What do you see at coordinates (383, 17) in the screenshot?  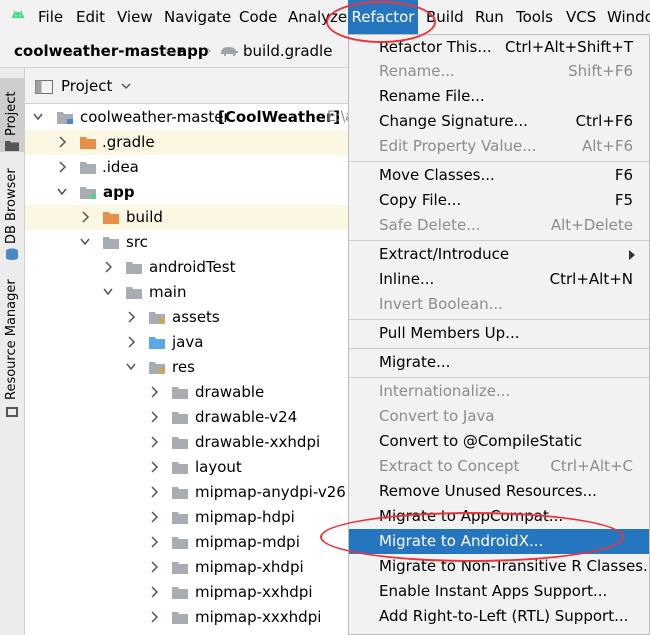 I see `menu-refactor: Refactor` at bounding box center [383, 17].